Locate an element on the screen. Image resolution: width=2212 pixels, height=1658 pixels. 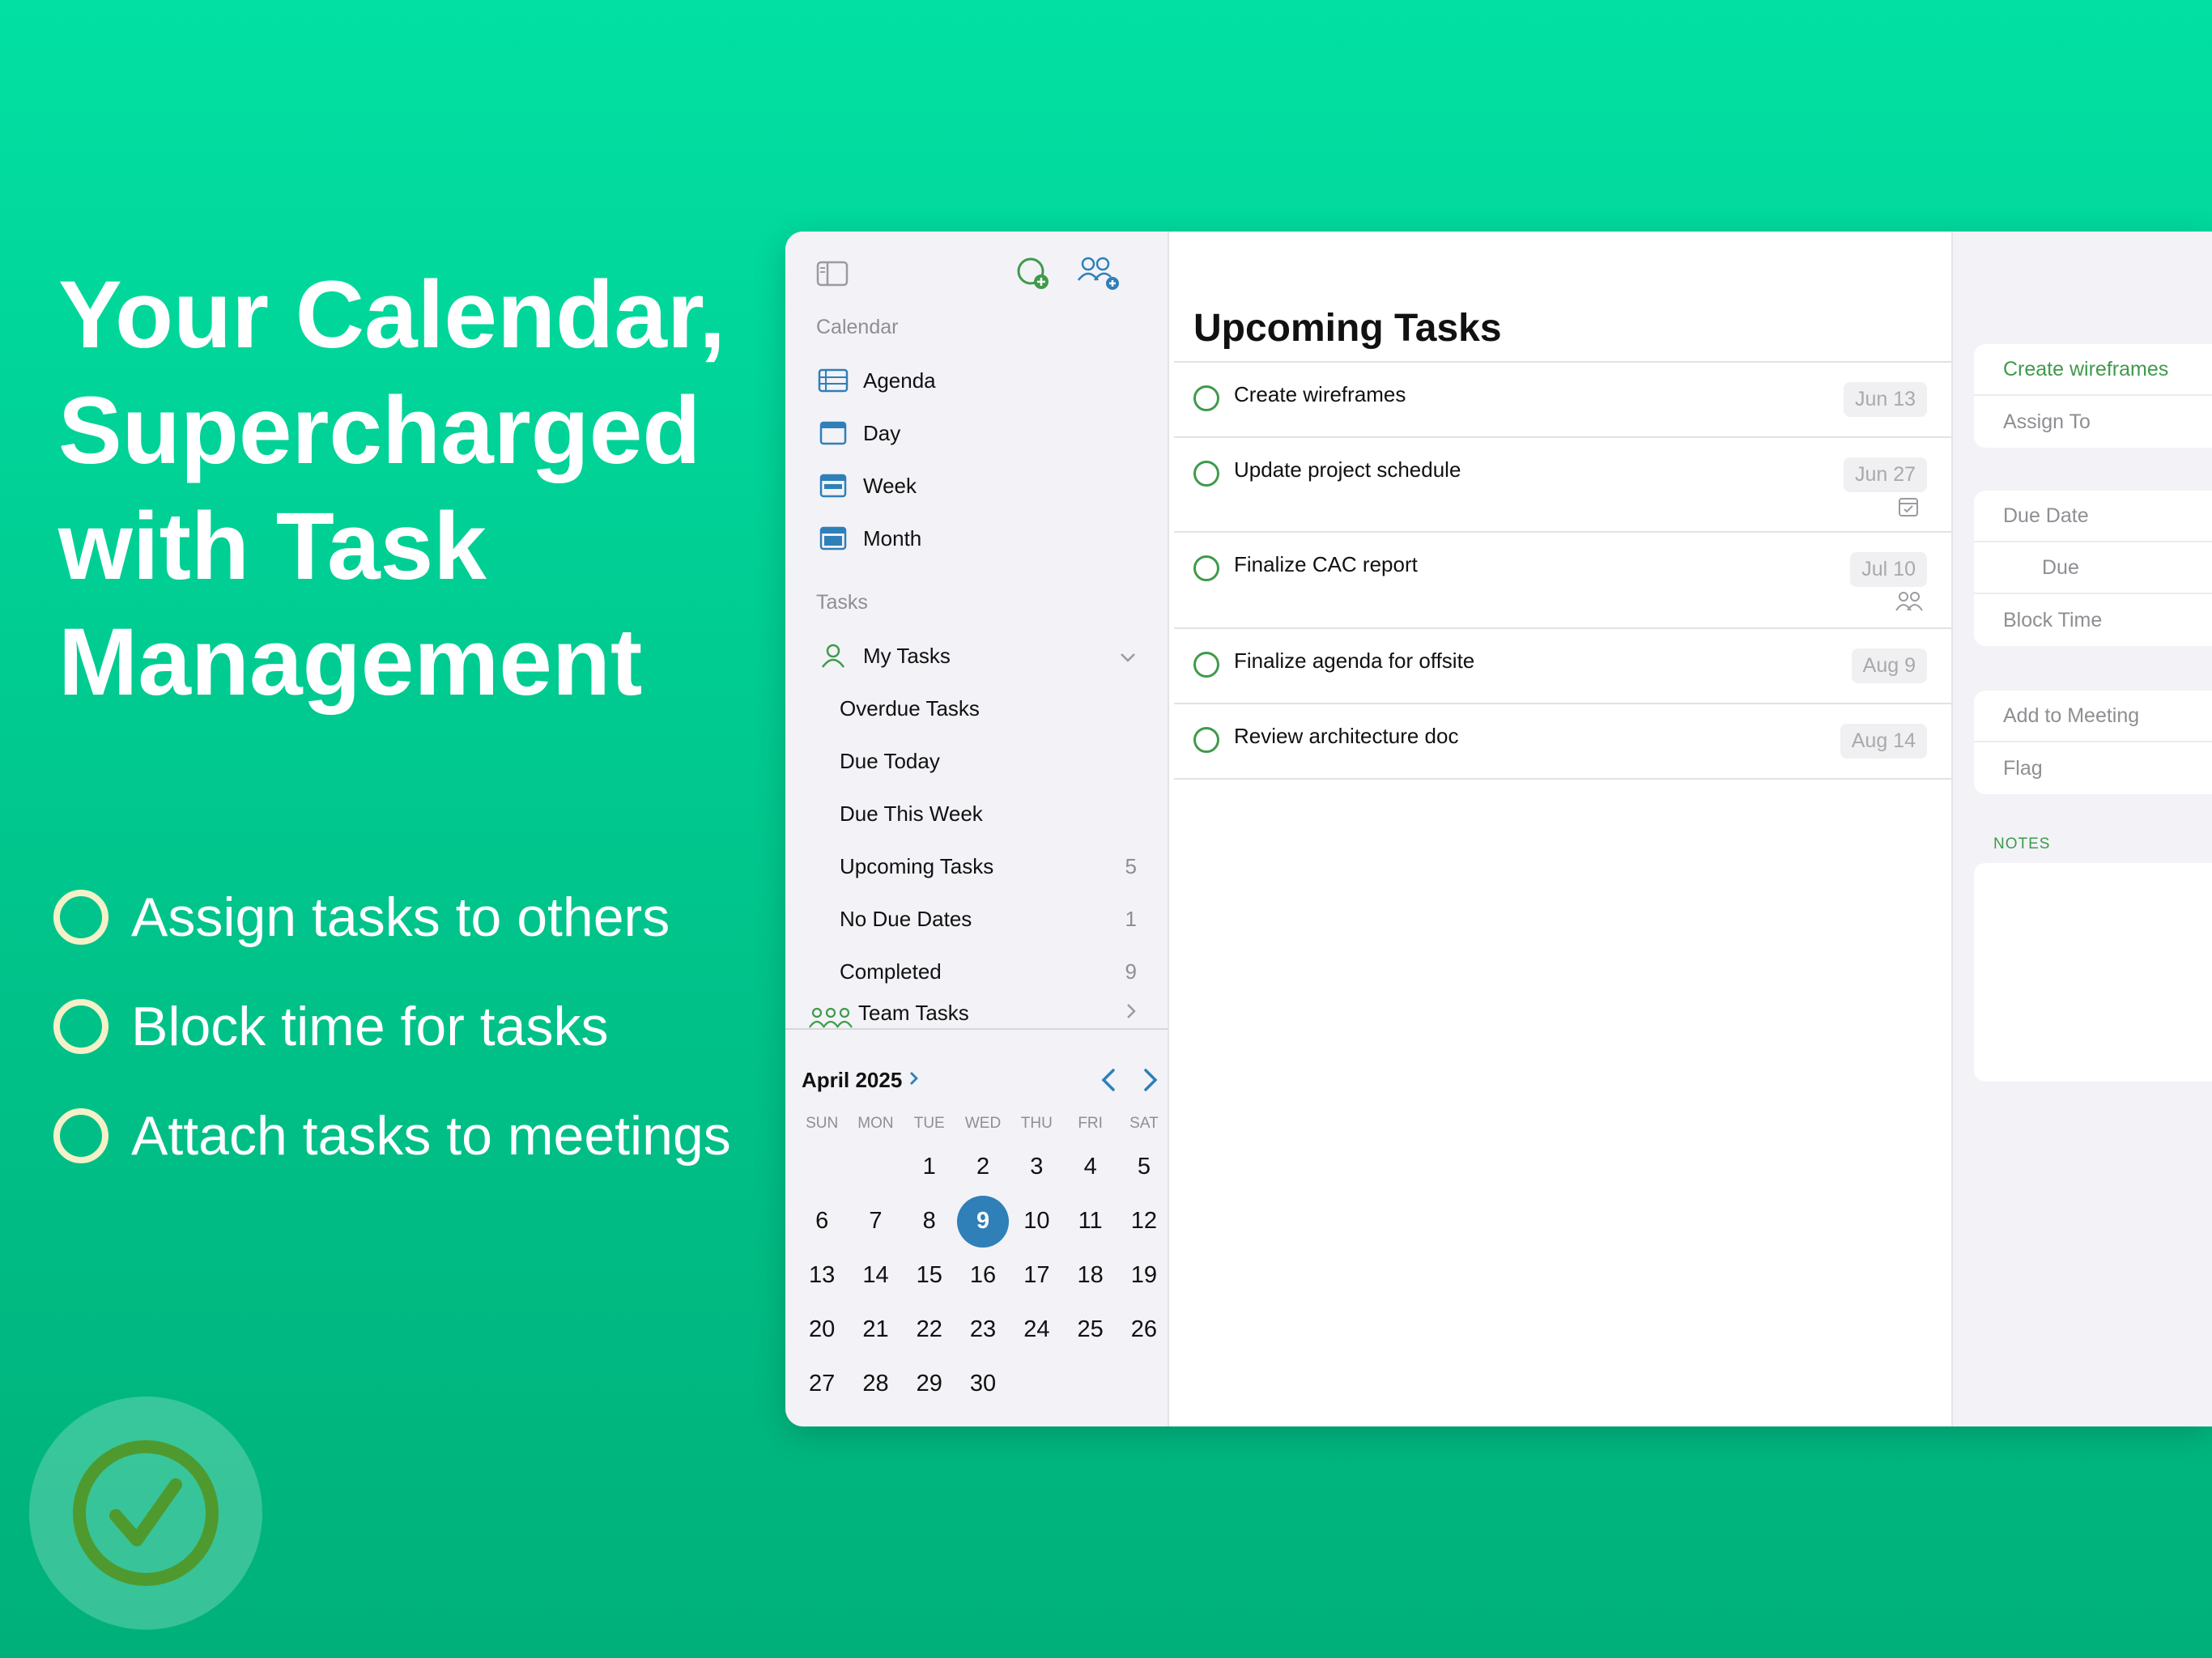
agenda-icon is located at coordinates (833, 380).